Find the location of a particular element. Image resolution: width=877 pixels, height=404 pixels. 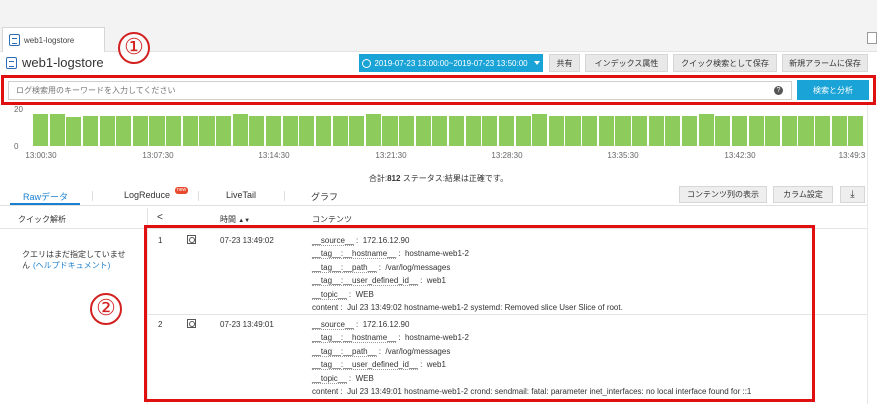

tab-web1-logstore: web1-logstore is located at coordinates (53, 39).